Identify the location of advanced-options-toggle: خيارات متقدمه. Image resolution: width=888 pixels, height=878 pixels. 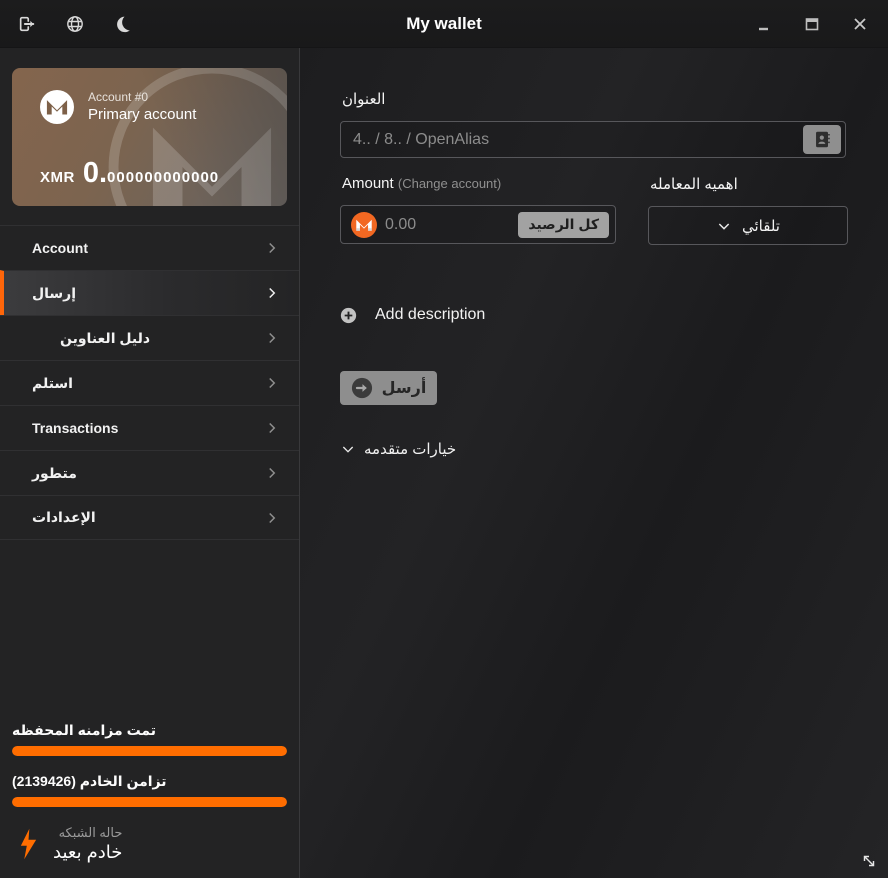
(398, 449).